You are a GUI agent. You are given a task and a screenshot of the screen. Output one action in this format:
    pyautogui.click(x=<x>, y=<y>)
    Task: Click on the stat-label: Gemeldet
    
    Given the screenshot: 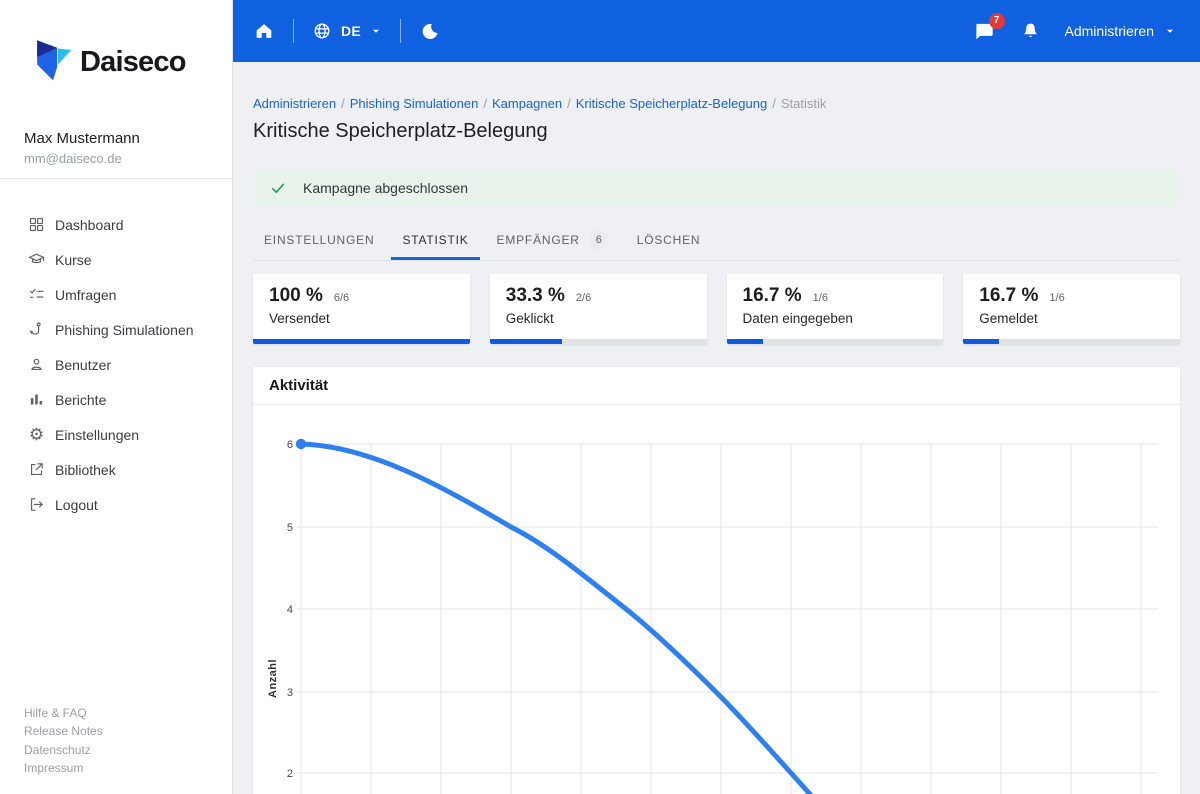 What is the action you would take?
    pyautogui.click(x=1008, y=318)
    